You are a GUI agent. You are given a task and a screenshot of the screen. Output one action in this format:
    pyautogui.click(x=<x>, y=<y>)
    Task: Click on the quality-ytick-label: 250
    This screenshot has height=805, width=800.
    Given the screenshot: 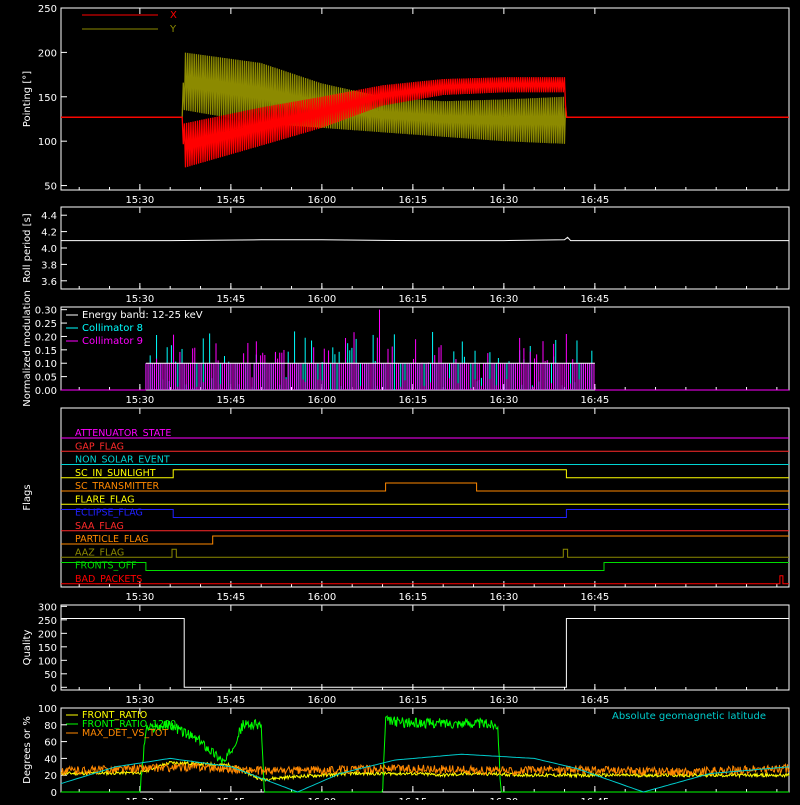 What is the action you would take?
    pyautogui.click(x=47, y=621)
    